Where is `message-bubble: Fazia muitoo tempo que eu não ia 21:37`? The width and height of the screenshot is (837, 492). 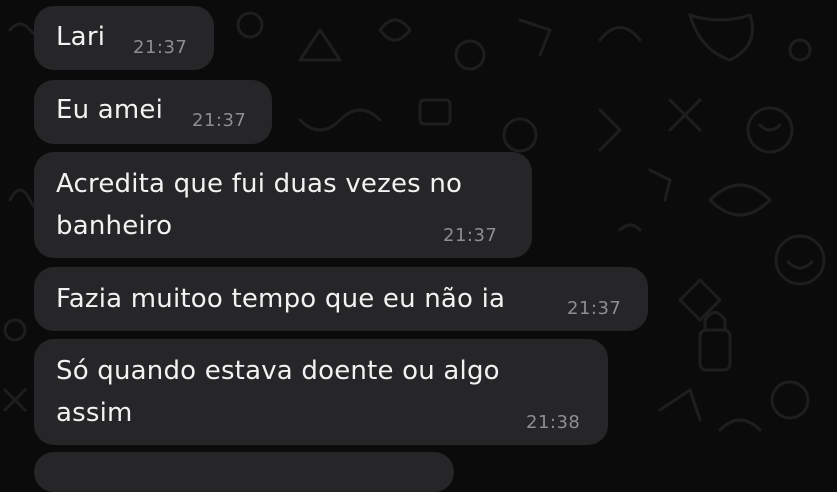
message-bubble: Fazia muitoo tempo que eu não ia 21:37 is located at coordinates (341, 299).